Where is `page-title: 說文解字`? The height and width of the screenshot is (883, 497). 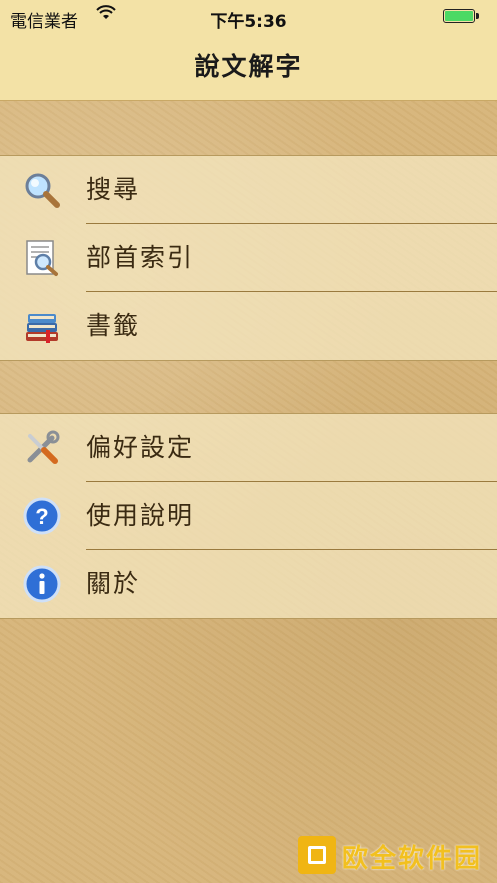 page-title: 說文解字 is located at coordinates (248, 66).